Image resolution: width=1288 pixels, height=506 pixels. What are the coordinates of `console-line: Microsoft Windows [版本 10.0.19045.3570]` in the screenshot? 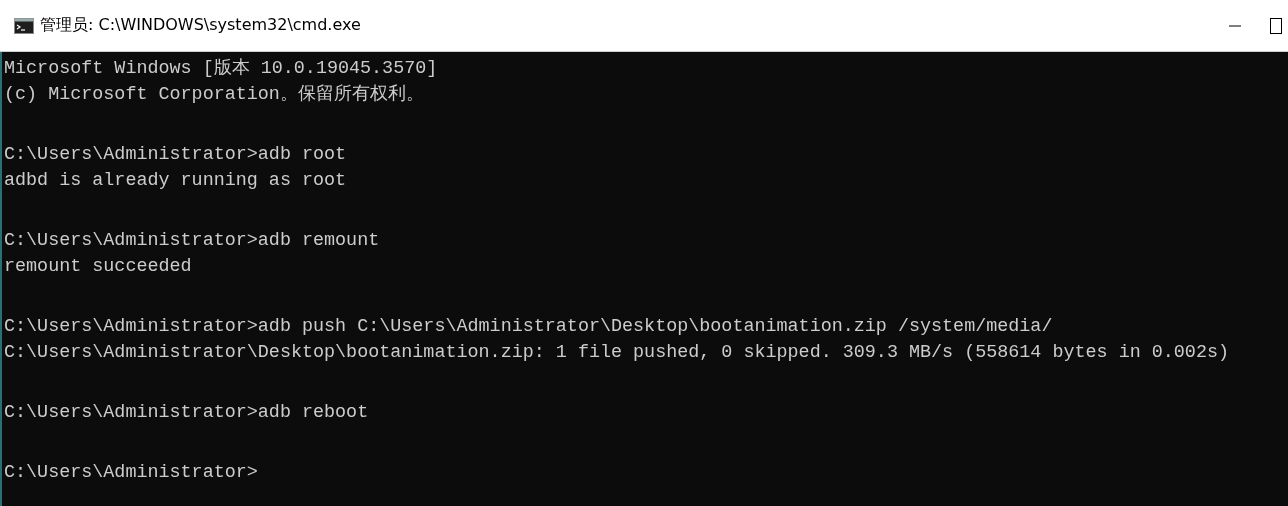 It's located at (221, 69).